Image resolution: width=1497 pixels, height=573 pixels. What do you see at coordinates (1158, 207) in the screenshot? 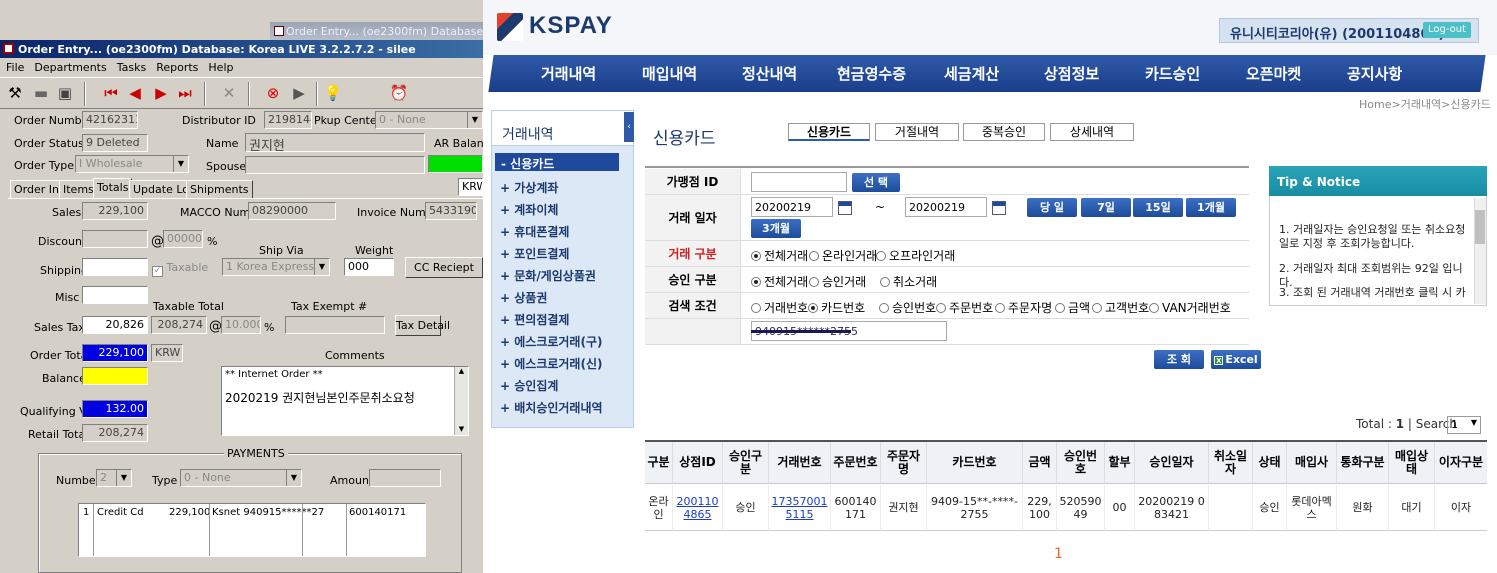
I see `15-days-button: 15일` at bounding box center [1158, 207].